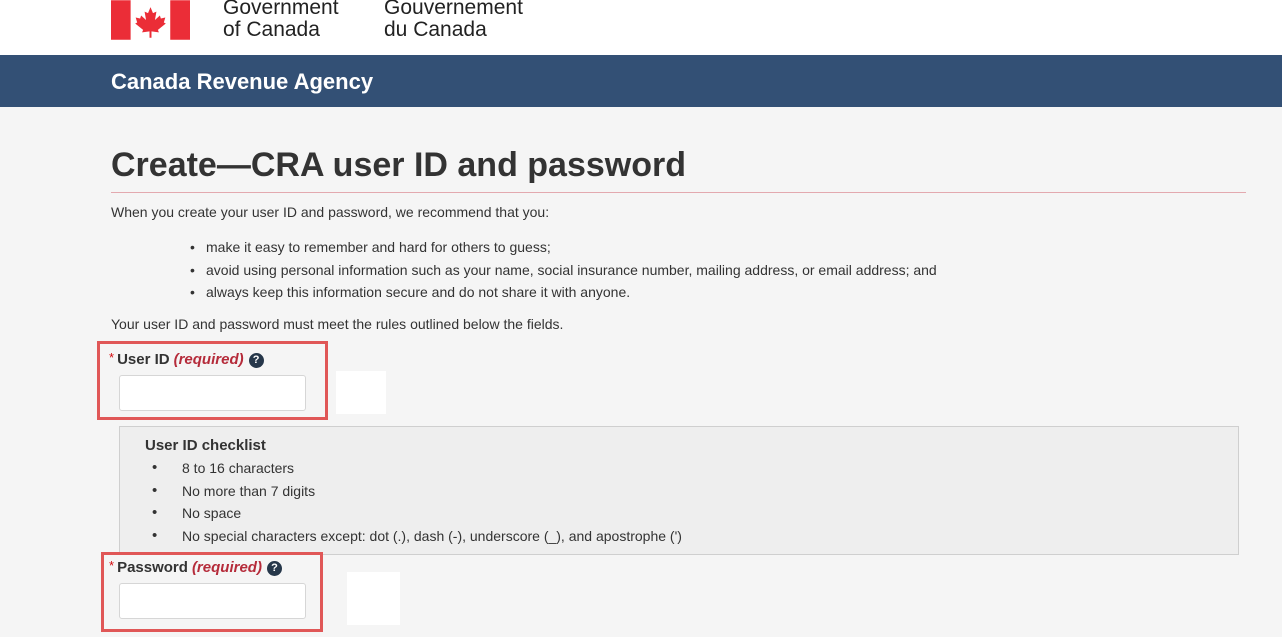  What do you see at coordinates (205, 445) in the screenshot?
I see `checklist-title: User ID checklist` at bounding box center [205, 445].